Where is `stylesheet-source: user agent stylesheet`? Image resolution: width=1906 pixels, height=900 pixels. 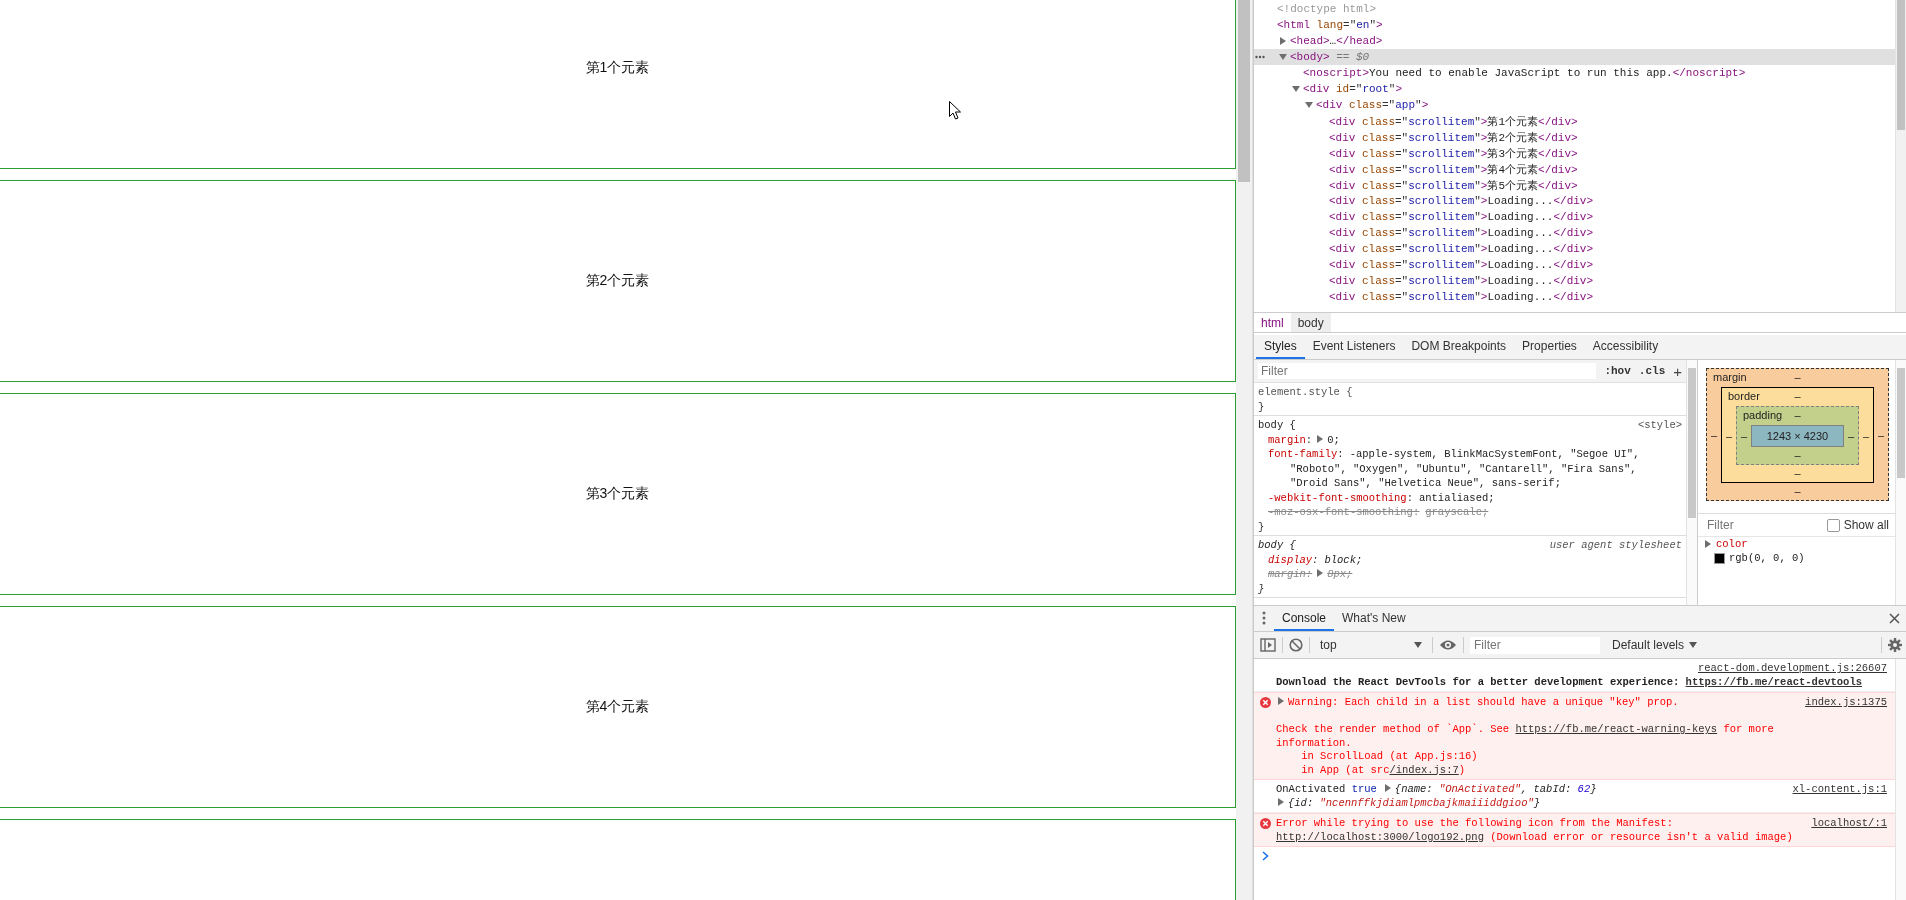 stylesheet-source: user agent stylesheet is located at coordinates (1615, 545).